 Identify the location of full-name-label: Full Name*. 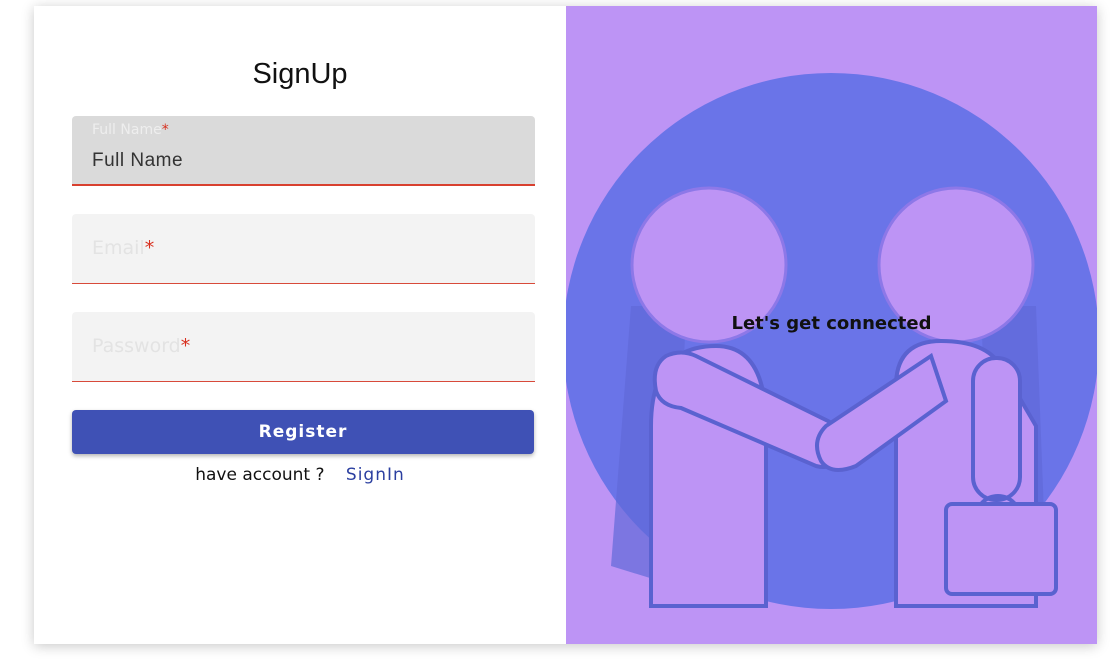
(130, 130).